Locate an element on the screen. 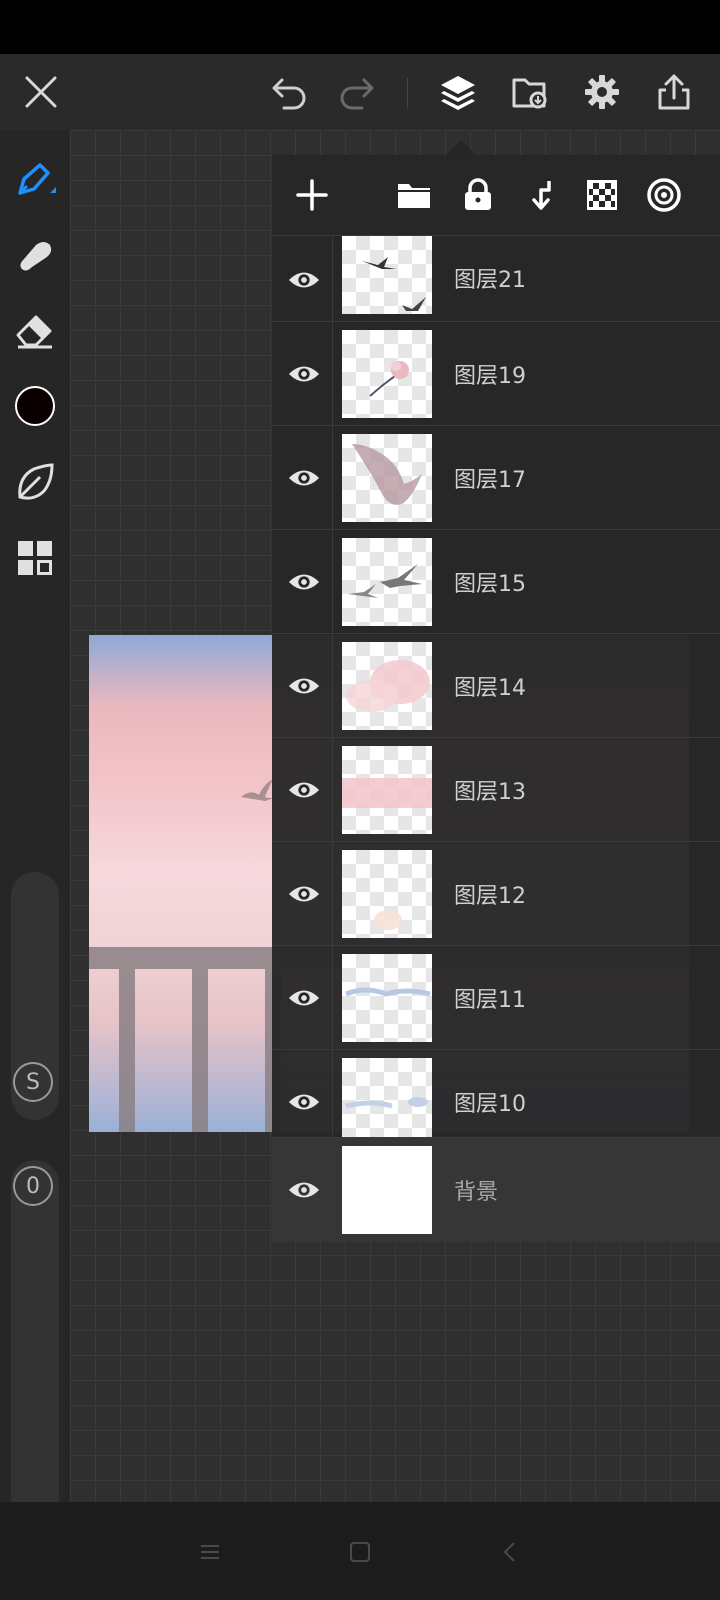 This screenshot has width=720, height=1600. eraser-tool-icon is located at coordinates (35, 330).